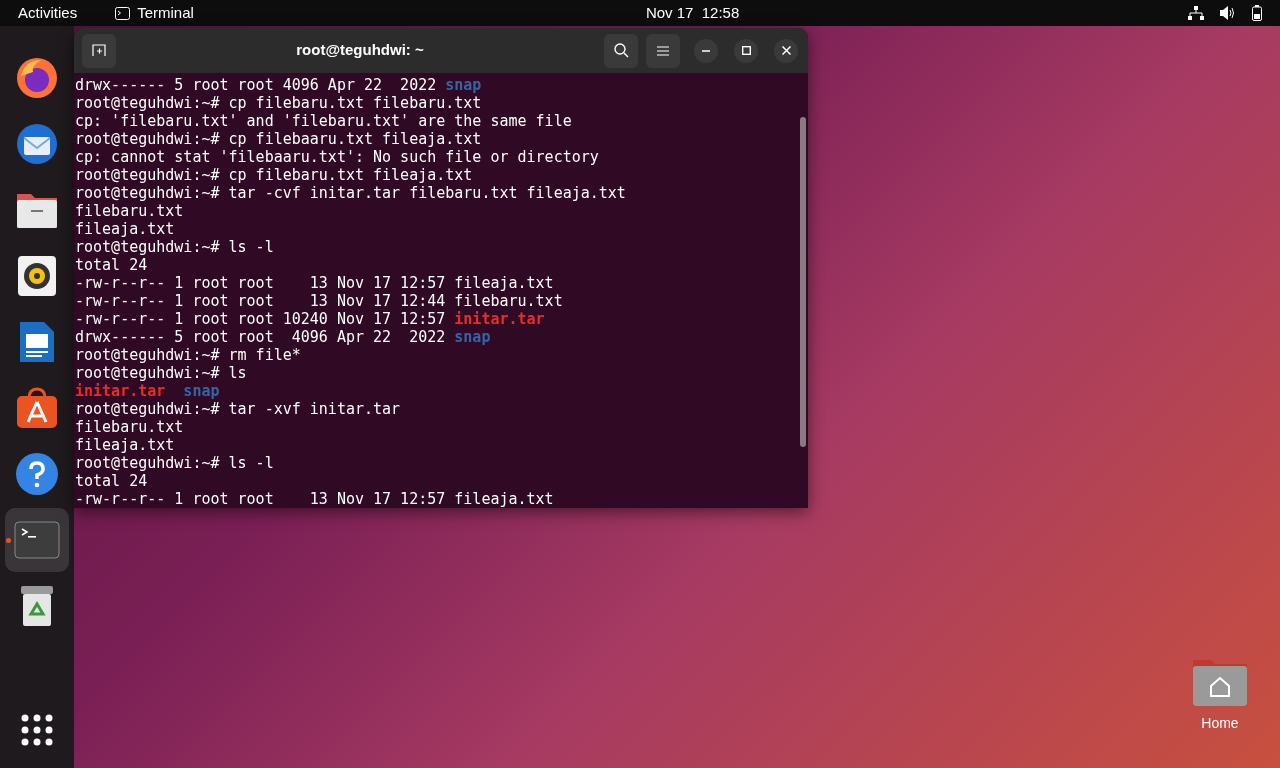 The image size is (1280, 768). I want to click on terminal-line: root@teguhdwi:~# tar -xvf initar.tar, so click(238, 409).